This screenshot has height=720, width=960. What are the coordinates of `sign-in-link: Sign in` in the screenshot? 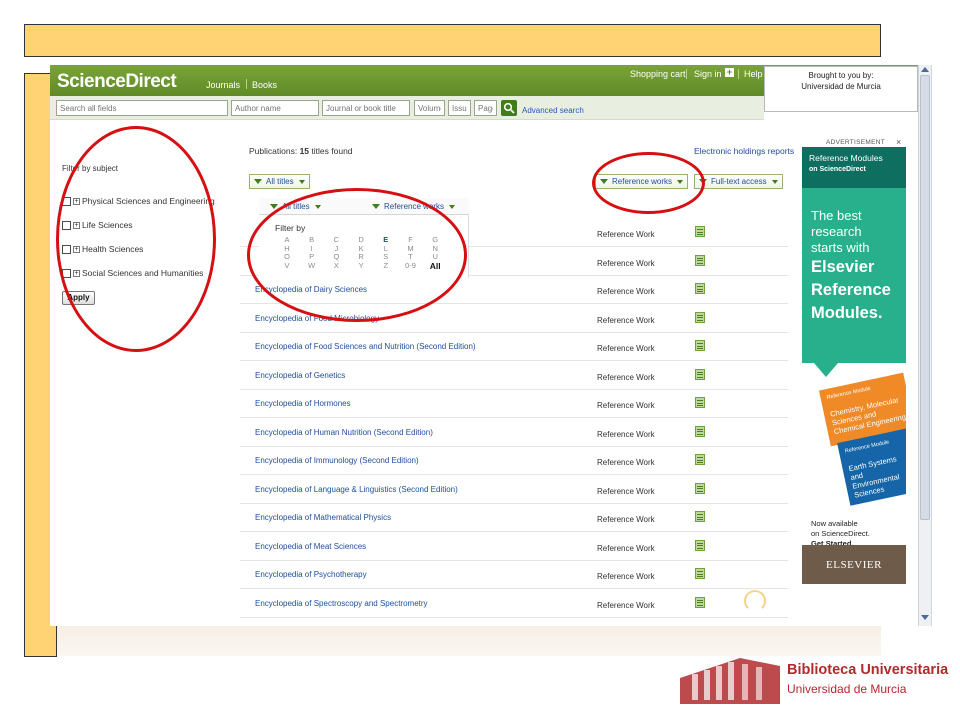 It's located at (708, 74).